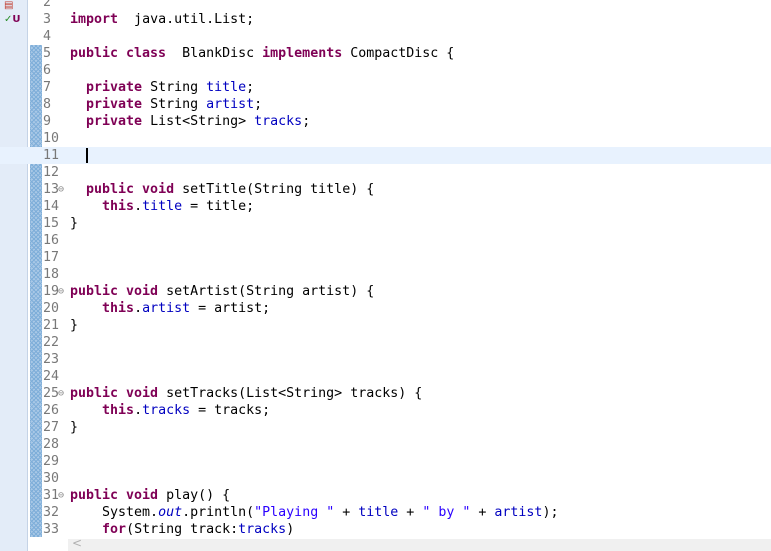 The width and height of the screenshot is (771, 551). What do you see at coordinates (385, 223) in the screenshot?
I see `code-line: 15}` at bounding box center [385, 223].